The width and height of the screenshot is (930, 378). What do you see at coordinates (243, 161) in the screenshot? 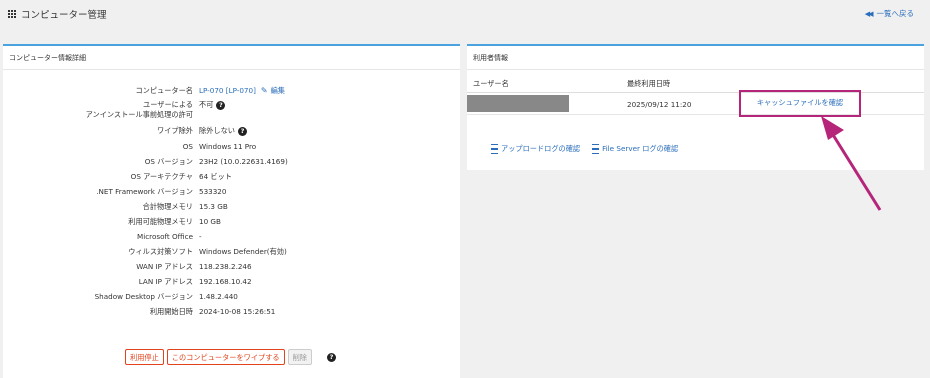
I see `os-version-value: 23H2 (10.0.22631.4169)` at bounding box center [243, 161].